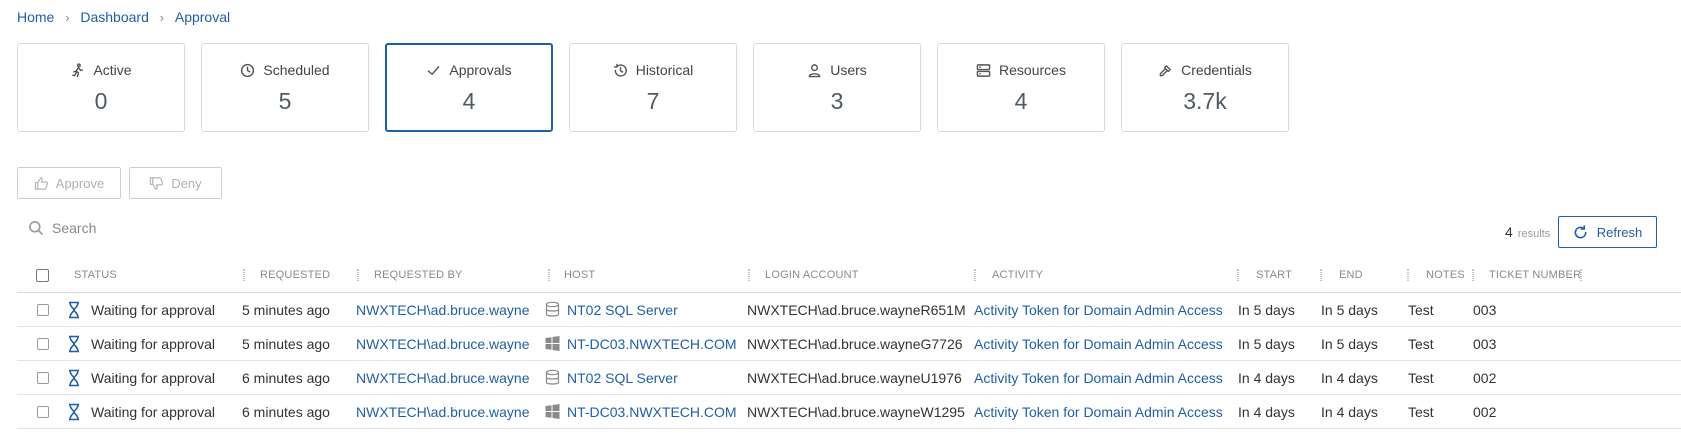 The image size is (1681, 448). I want to click on card-users: Users 3, so click(837, 87).